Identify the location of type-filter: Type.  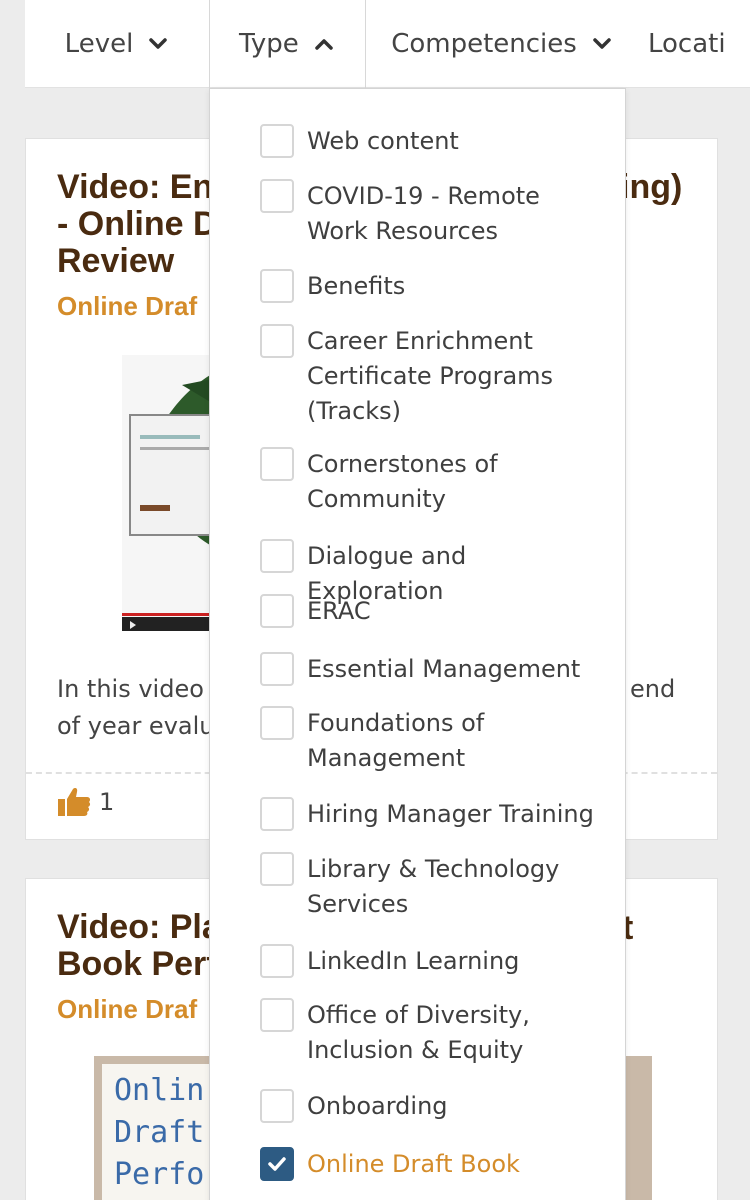
(287, 44).